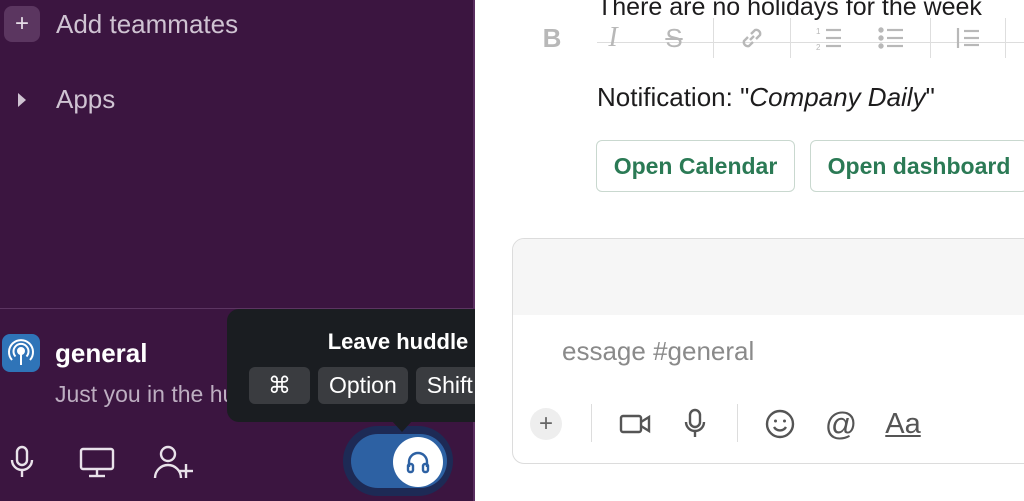 The image size is (1024, 501). Describe the element at coordinates (674, 38) in the screenshot. I see `strikethrough-icon: S` at that location.